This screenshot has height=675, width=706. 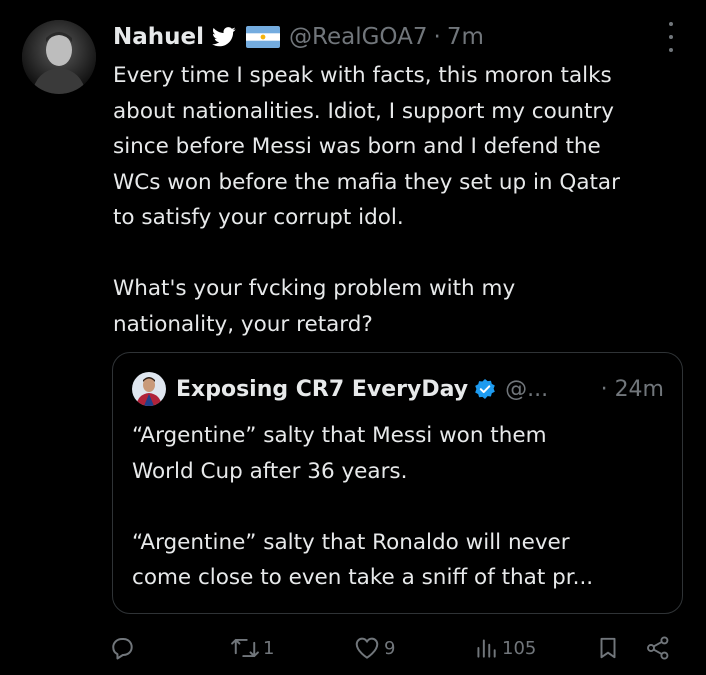 I want to click on retweet-icon, so click(x=245, y=648).